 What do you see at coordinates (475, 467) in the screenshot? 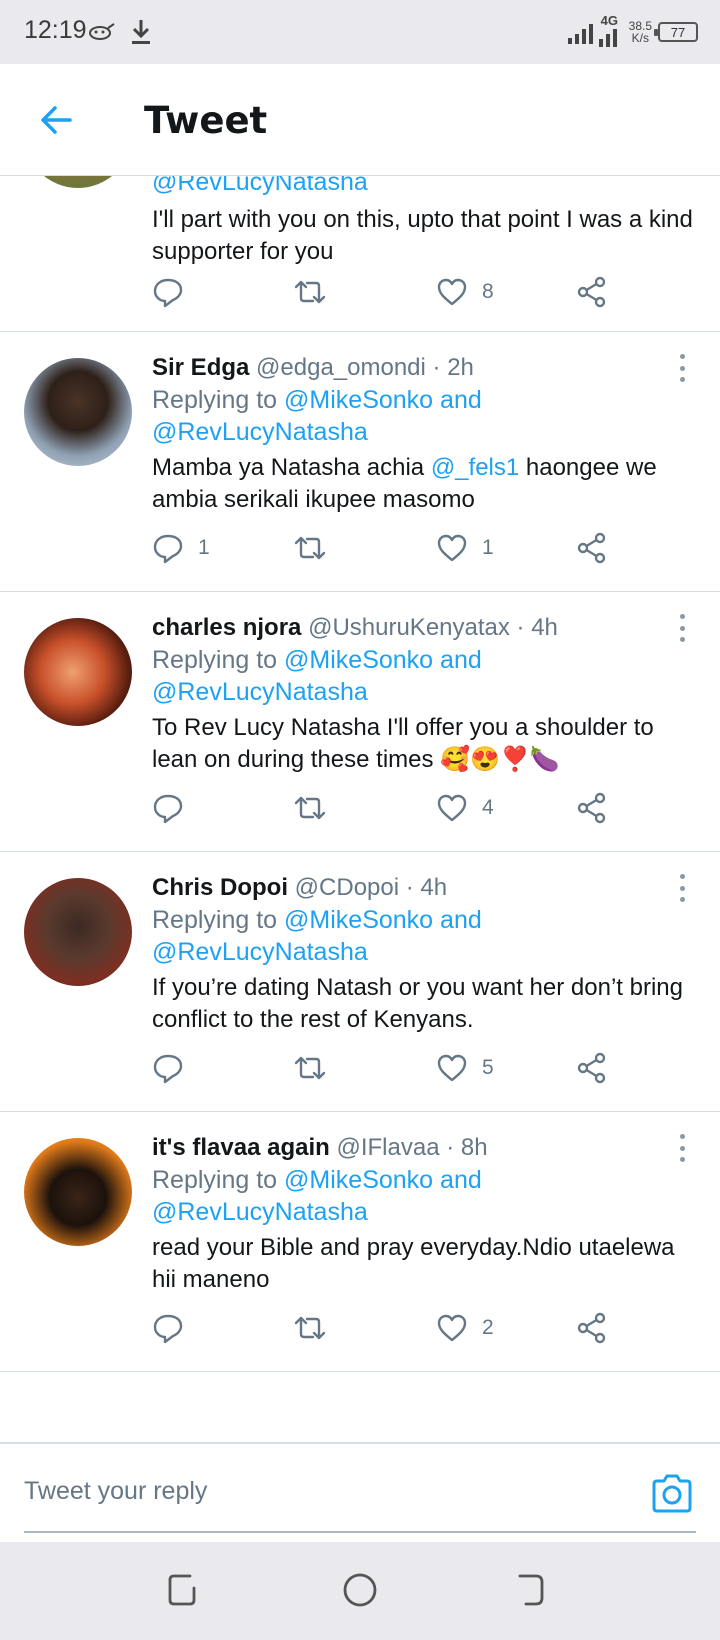
I see `mention-link: @_fels1` at bounding box center [475, 467].